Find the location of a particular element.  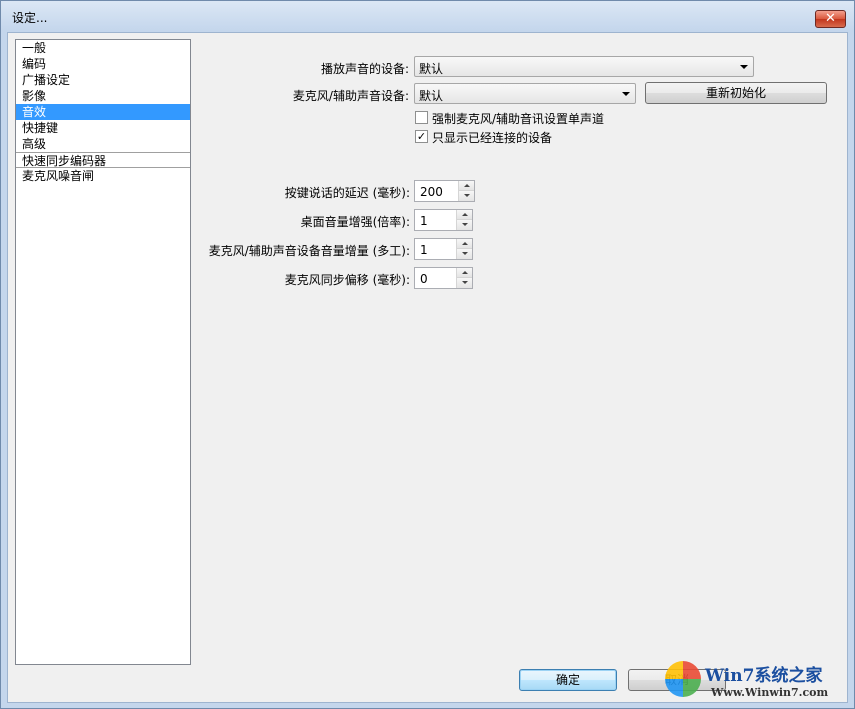

sidebar-item-quicksync: 快速同步编码器 is located at coordinates (103, 160).